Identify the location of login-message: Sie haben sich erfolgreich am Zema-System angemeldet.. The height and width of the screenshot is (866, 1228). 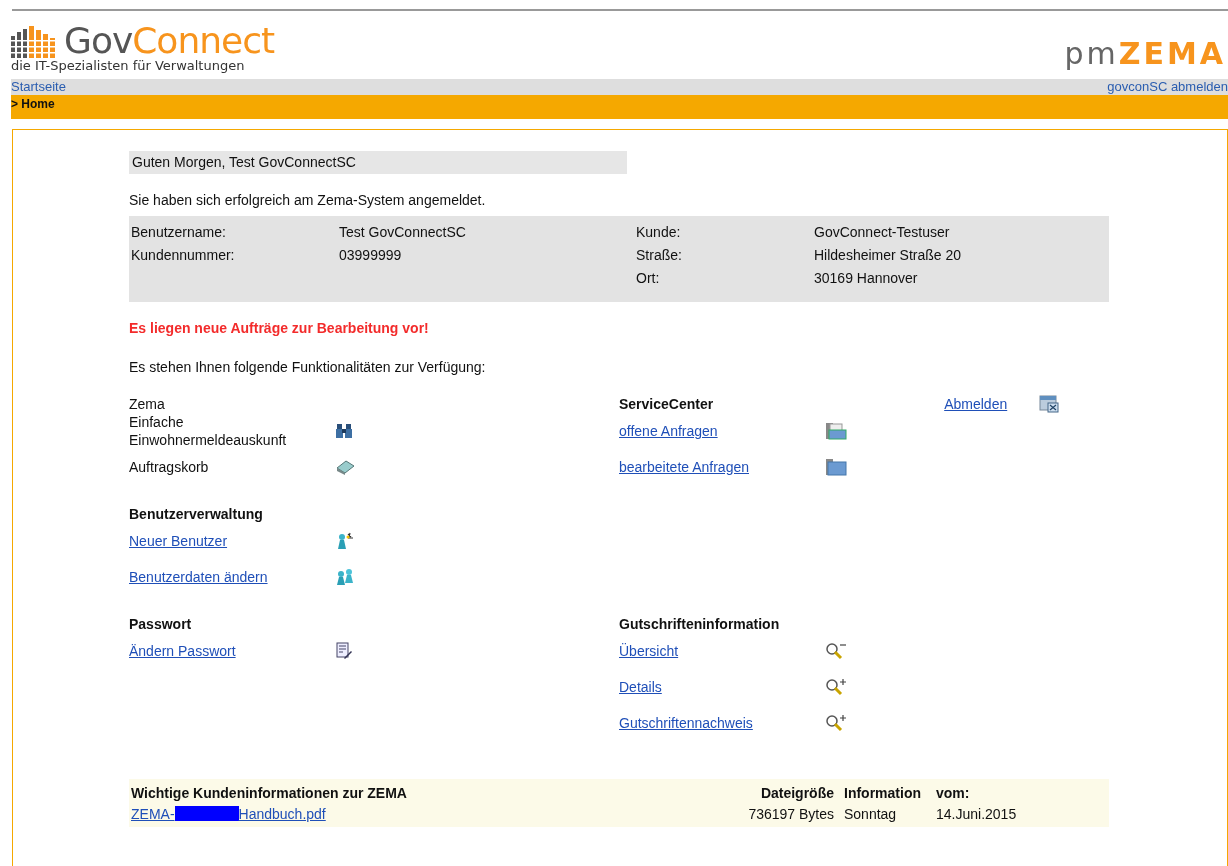
(308, 200).